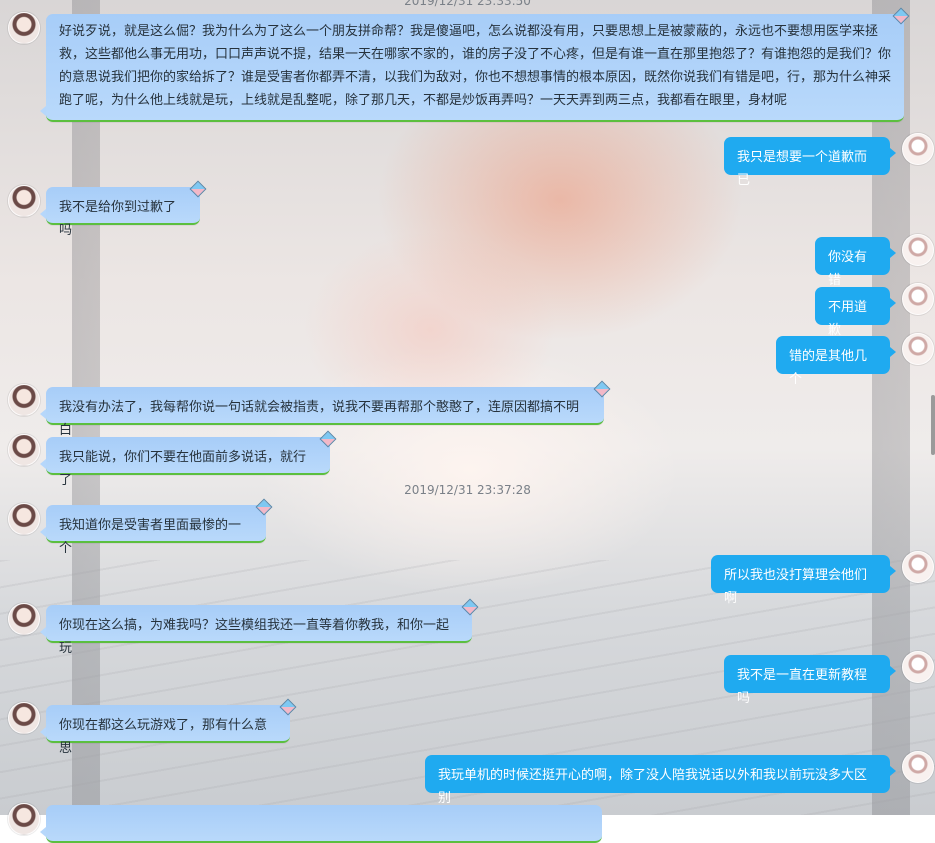  Describe the element at coordinates (660, 780) in the screenshot. I see `message-bubble: 我玩单机的时候还挺开心的啊，除了没人陪我说话以外和我以前玩没多大区别` at that location.